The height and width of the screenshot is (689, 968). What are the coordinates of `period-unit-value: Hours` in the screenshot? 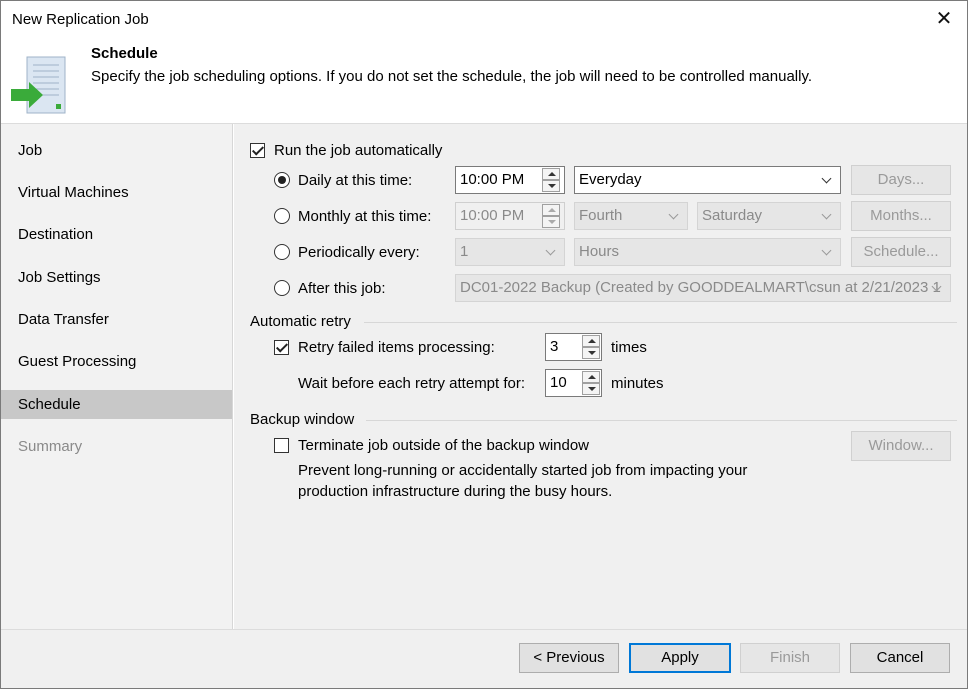 It's located at (599, 251).